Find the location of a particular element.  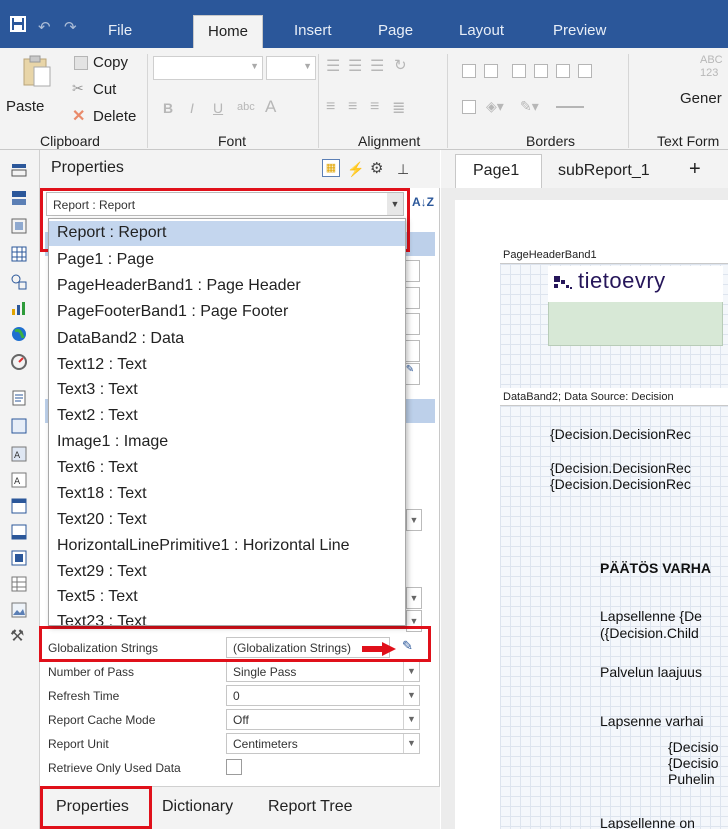

page-header-band-title: PageHeaderBand1 is located at coordinates (614, 256).